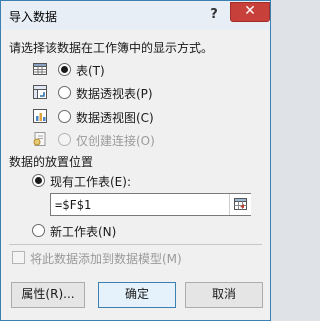 Image resolution: width=320 pixels, height=321 pixels. What do you see at coordinates (250, 12) in the screenshot?
I see `close-button: ✕` at bounding box center [250, 12].